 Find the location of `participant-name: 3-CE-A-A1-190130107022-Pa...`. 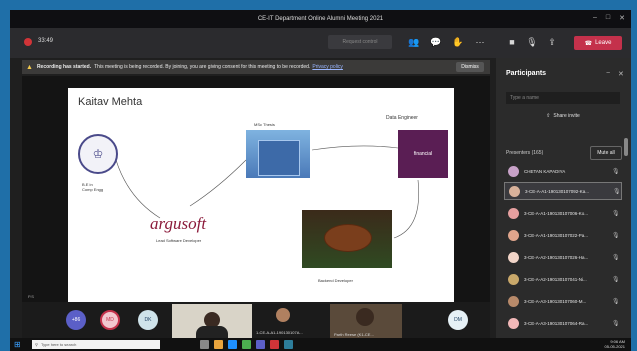

participant-name: 3-CE-A-A1-190130107022-Pa... is located at coordinates (556, 235).